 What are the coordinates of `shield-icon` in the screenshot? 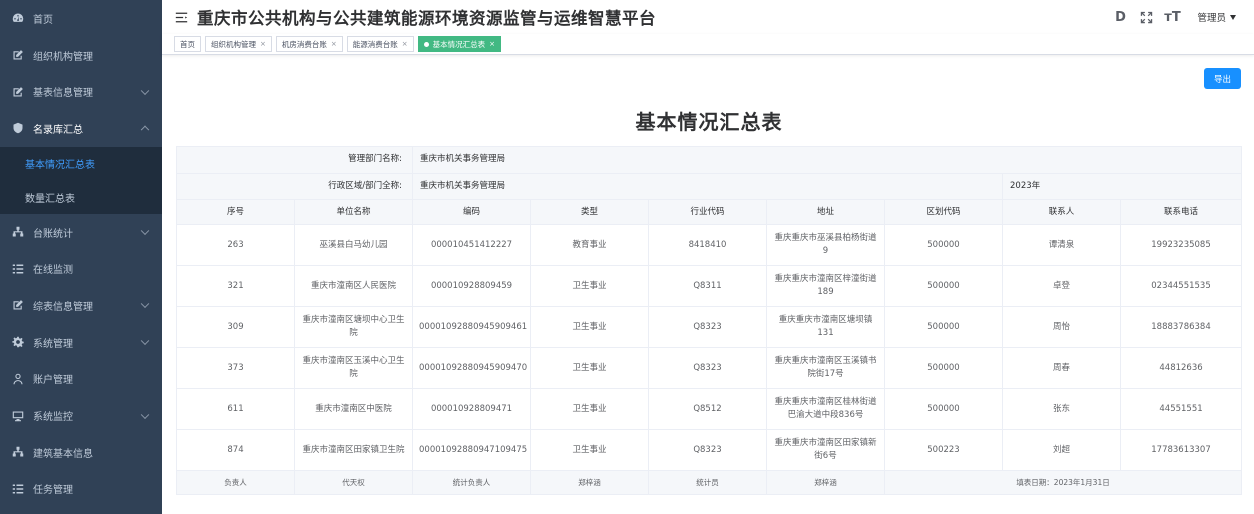 It's located at (18, 128).